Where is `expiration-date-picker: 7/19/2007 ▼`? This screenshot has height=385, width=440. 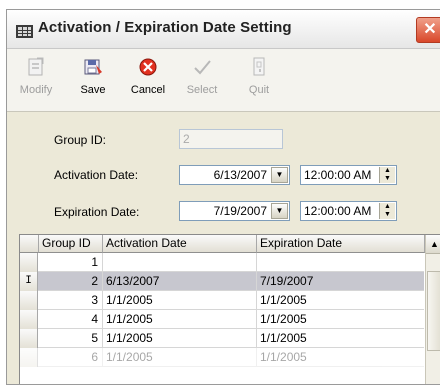
expiration-date-picker: 7/19/2007 ▼ is located at coordinates (234, 211).